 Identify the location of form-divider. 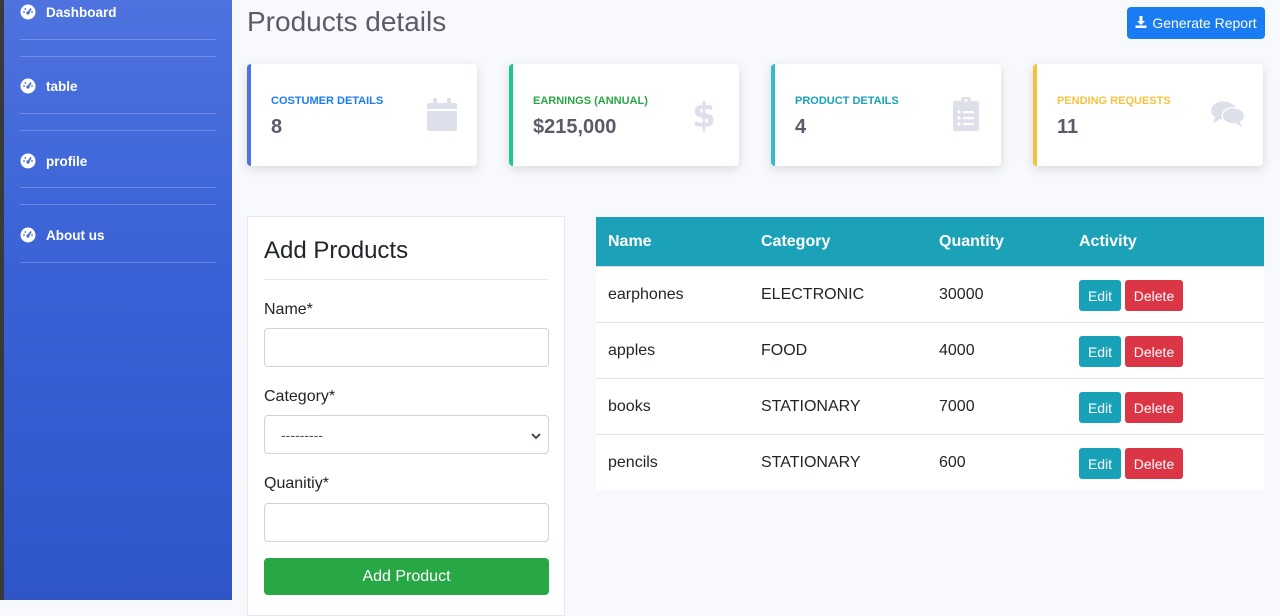
(406, 279).